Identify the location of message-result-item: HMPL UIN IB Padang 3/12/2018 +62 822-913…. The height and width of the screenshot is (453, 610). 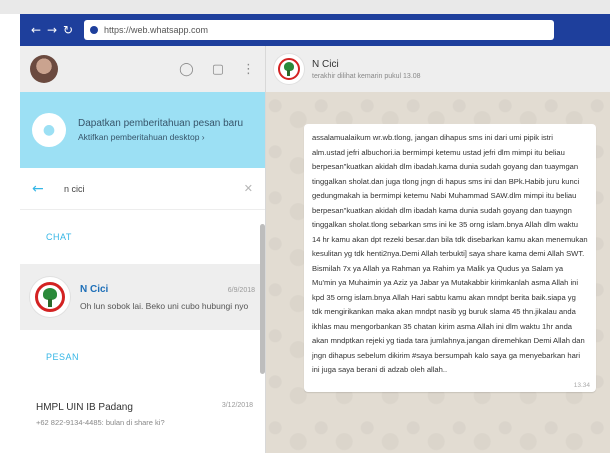
(142, 414).